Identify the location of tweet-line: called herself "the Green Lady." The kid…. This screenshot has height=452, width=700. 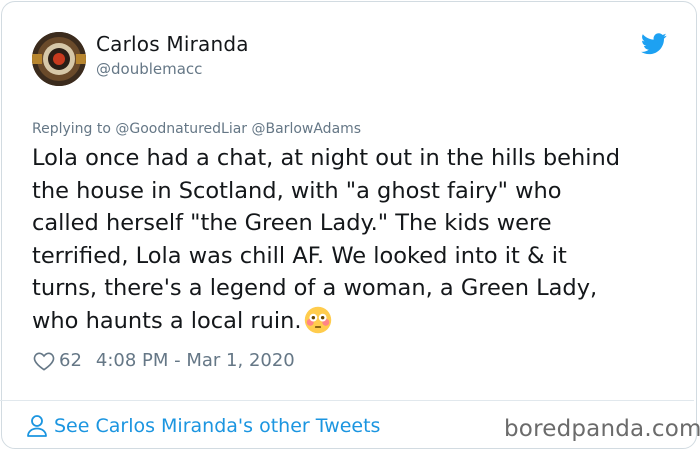
(292, 223).